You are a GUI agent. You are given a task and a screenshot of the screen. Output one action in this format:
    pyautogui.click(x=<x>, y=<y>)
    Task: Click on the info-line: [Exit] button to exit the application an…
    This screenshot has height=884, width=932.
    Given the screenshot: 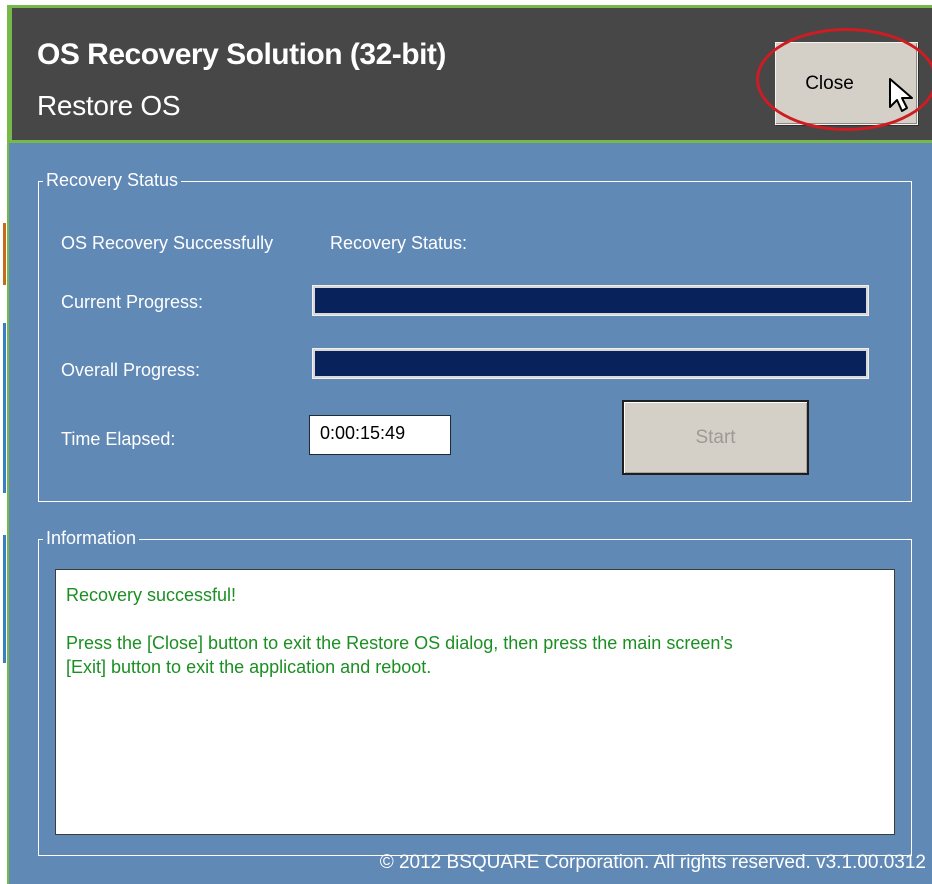 What is the action you would take?
    pyautogui.click(x=249, y=667)
    